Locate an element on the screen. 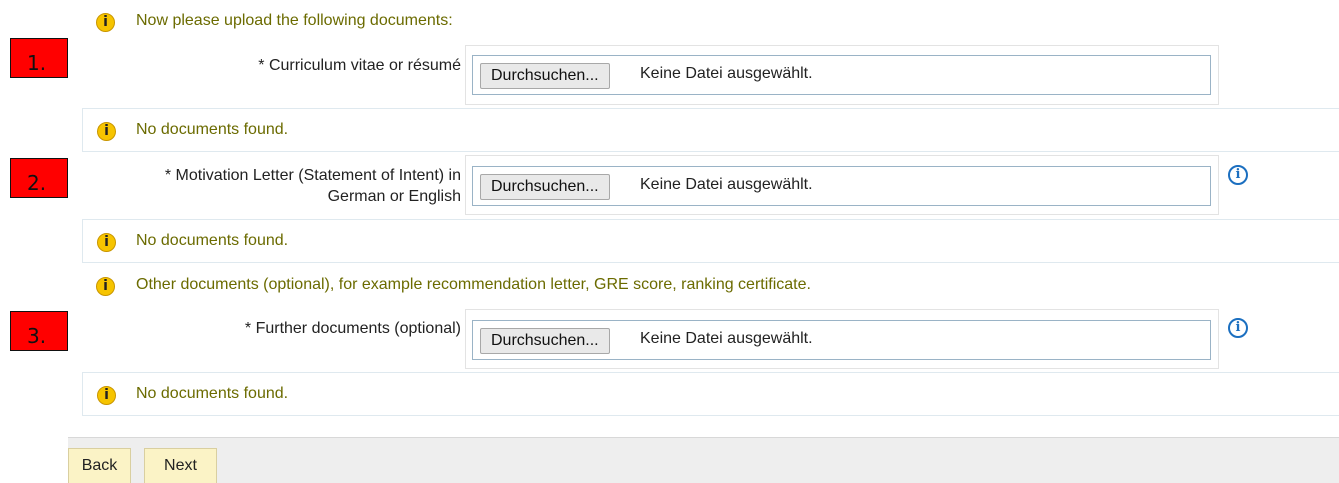 Image resolution: width=1339 pixels, height=483 pixels. motivation-label-line2: German or English is located at coordinates (394, 196).